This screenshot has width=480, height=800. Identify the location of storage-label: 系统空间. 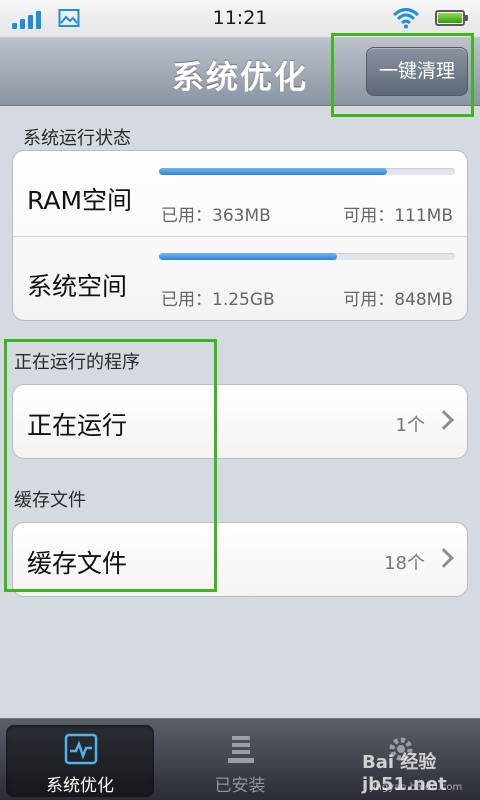
(77, 286).